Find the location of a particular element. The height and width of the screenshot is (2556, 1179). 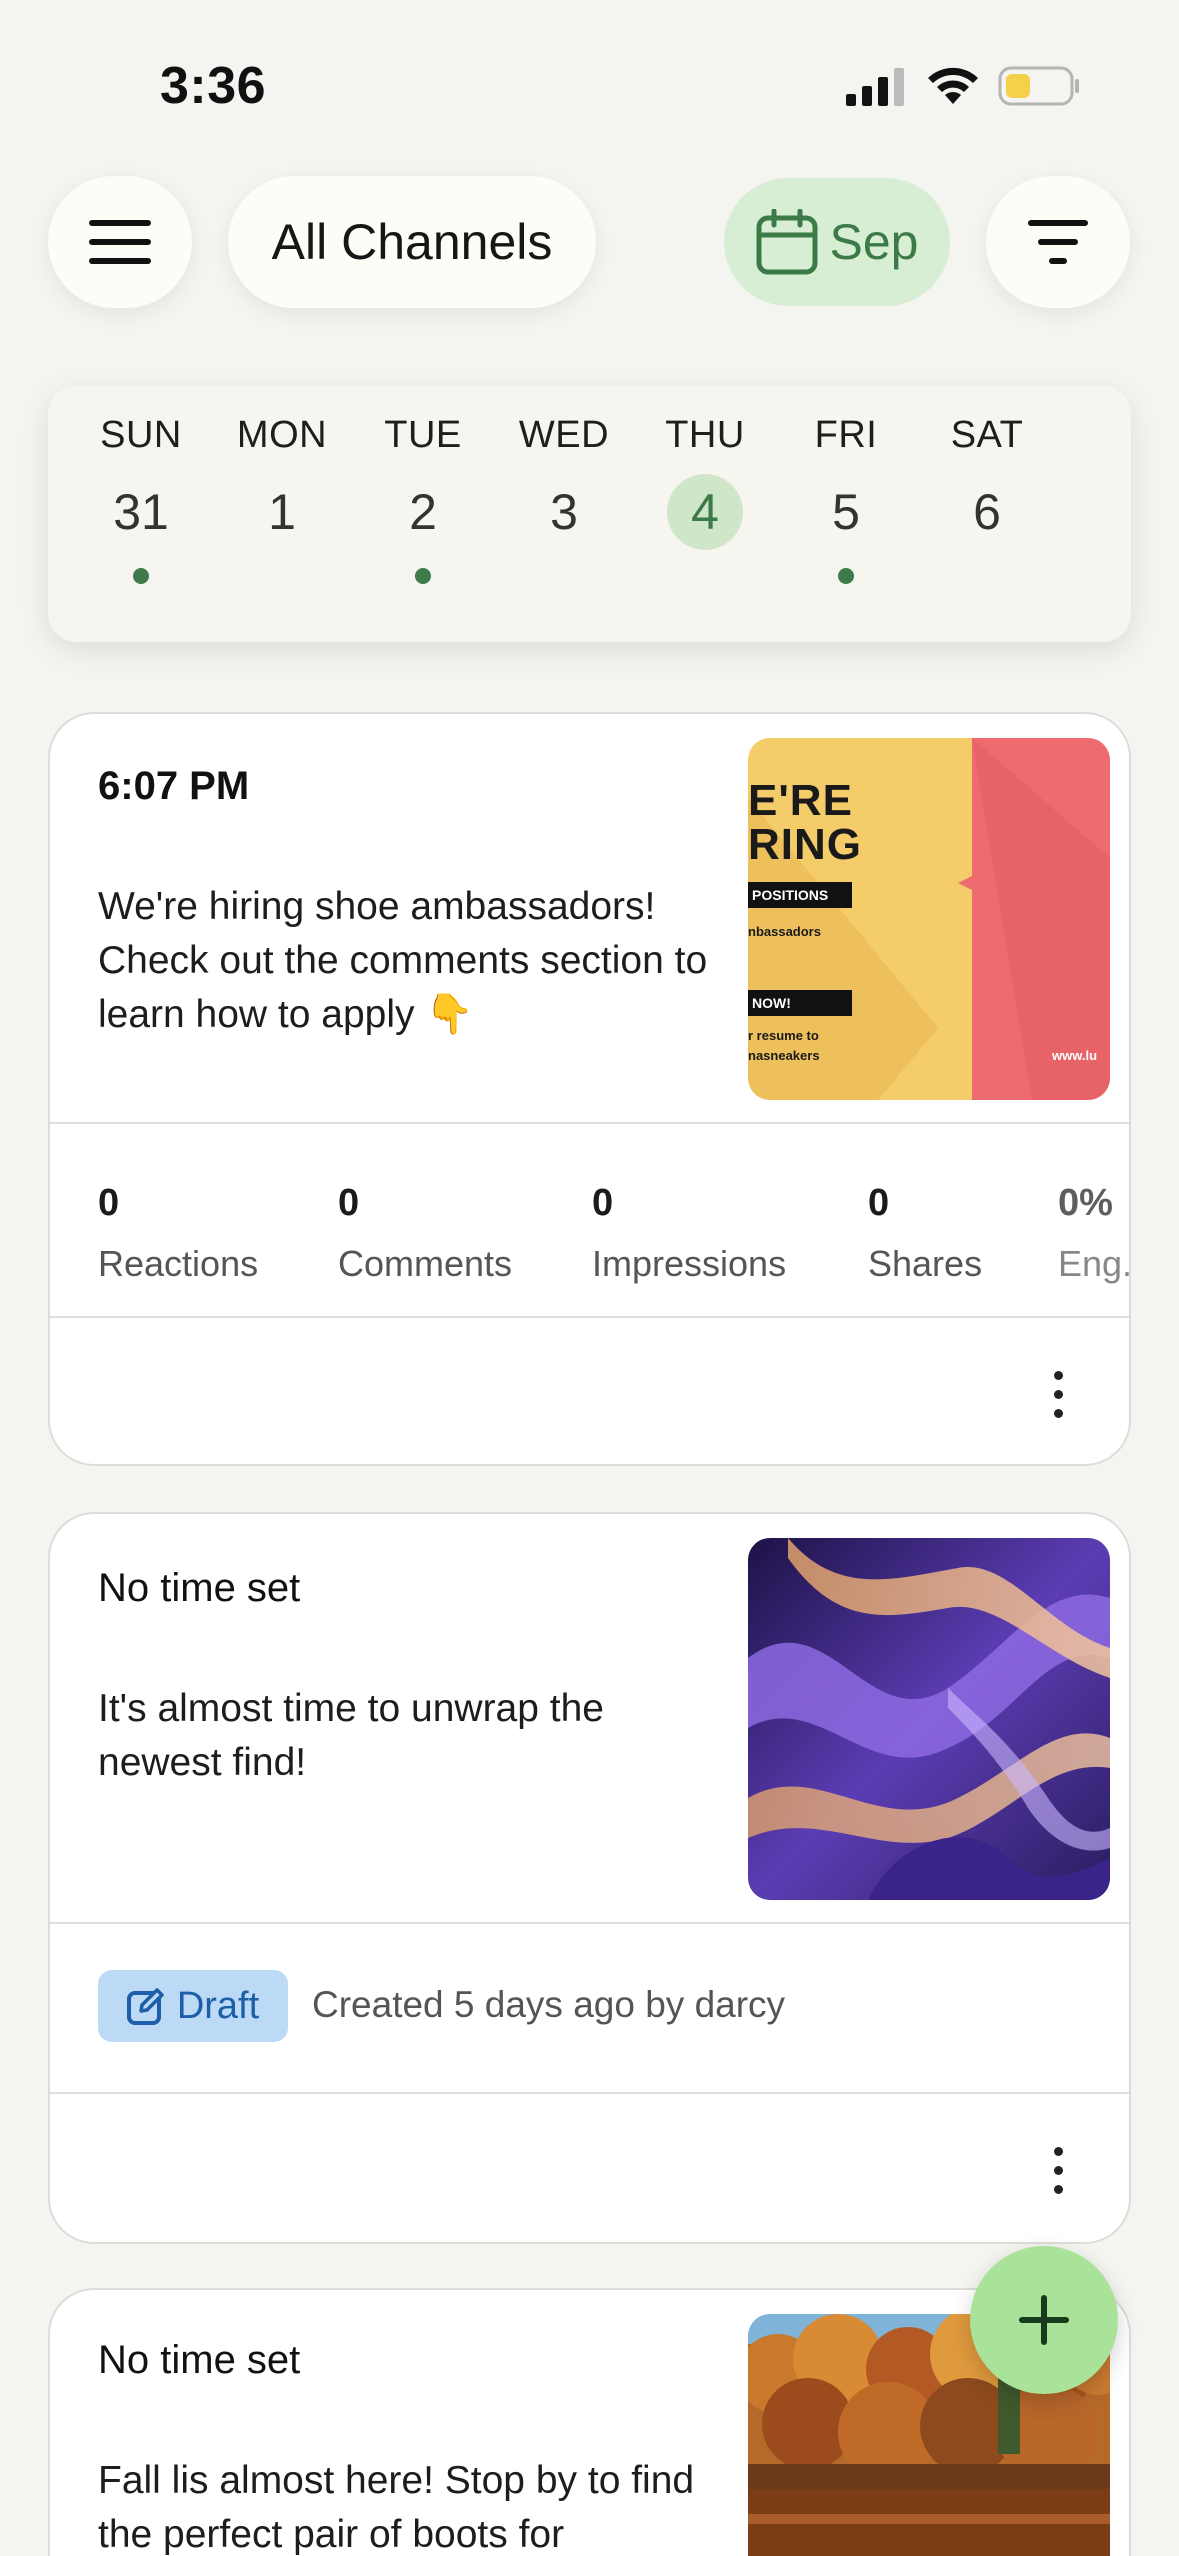

stat-label: Eng. is located at coordinates (1094, 1263).